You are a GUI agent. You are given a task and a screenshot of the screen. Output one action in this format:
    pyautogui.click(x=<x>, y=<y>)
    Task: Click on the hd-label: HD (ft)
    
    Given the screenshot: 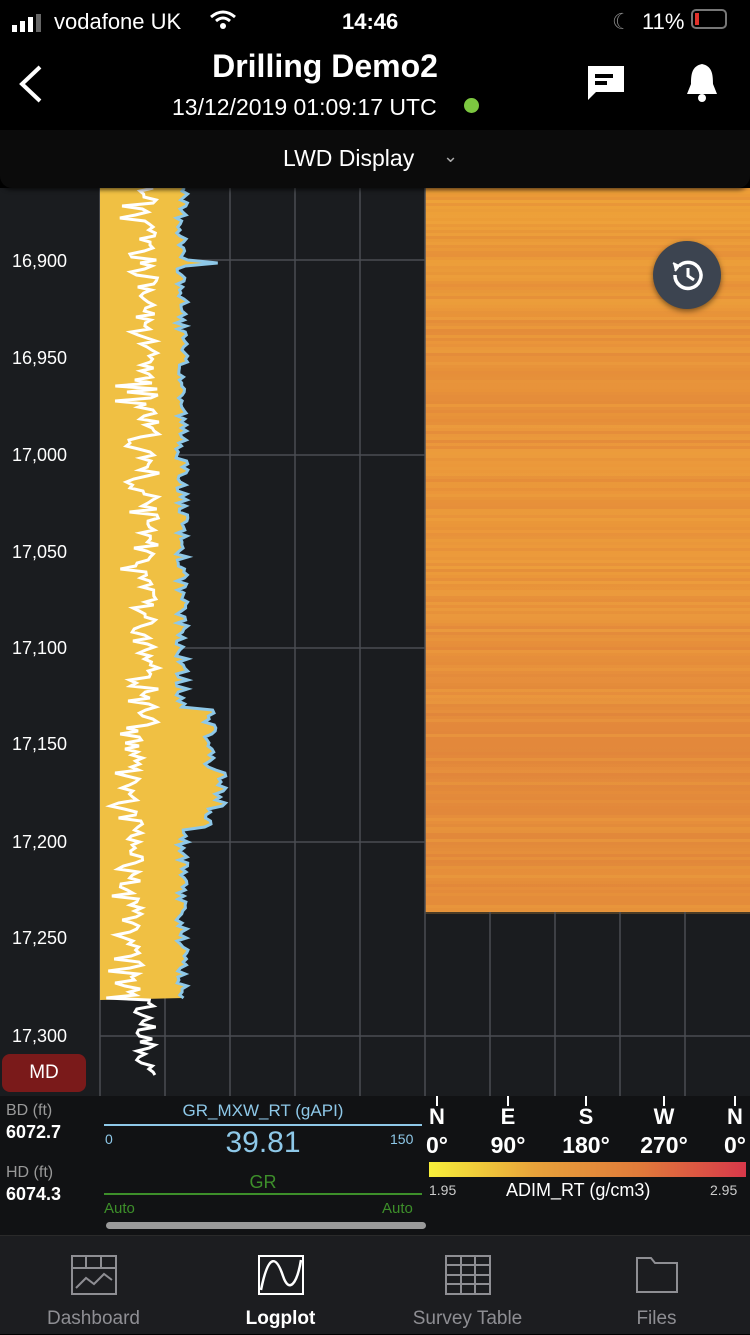 What is the action you would take?
    pyautogui.click(x=30, y=1172)
    